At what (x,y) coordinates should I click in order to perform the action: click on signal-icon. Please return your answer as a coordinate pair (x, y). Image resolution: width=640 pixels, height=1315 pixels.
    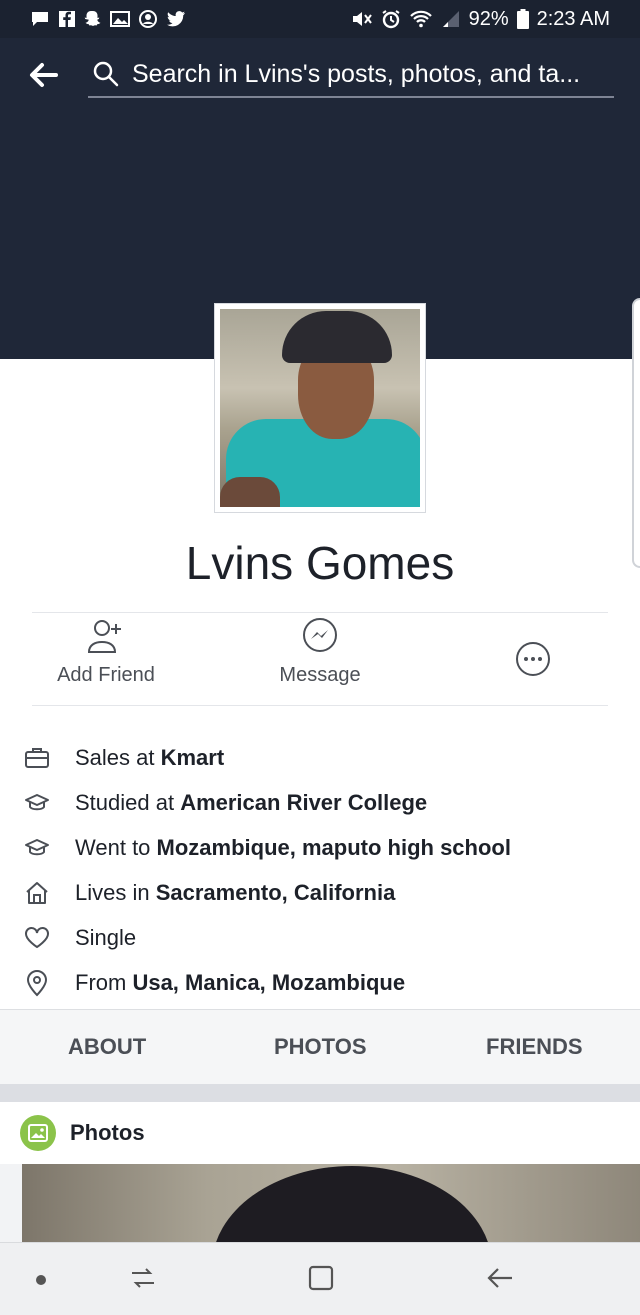
    Looking at the image, I should click on (450, 19).